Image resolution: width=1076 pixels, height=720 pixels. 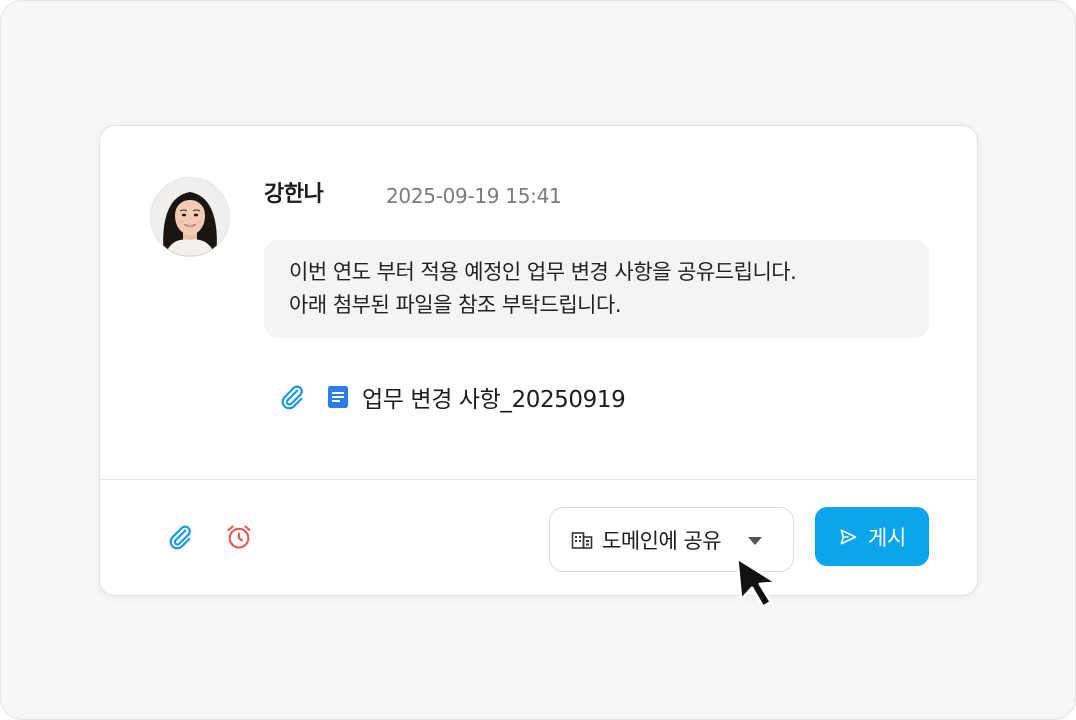 I want to click on post-button: 게시, so click(x=872, y=536).